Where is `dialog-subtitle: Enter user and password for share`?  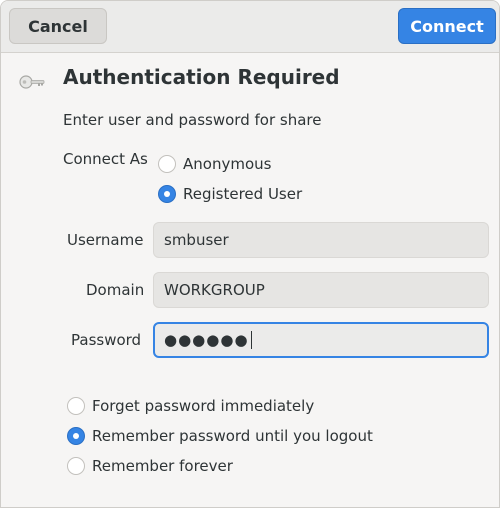
dialog-subtitle: Enter user and password for share is located at coordinates (192, 120).